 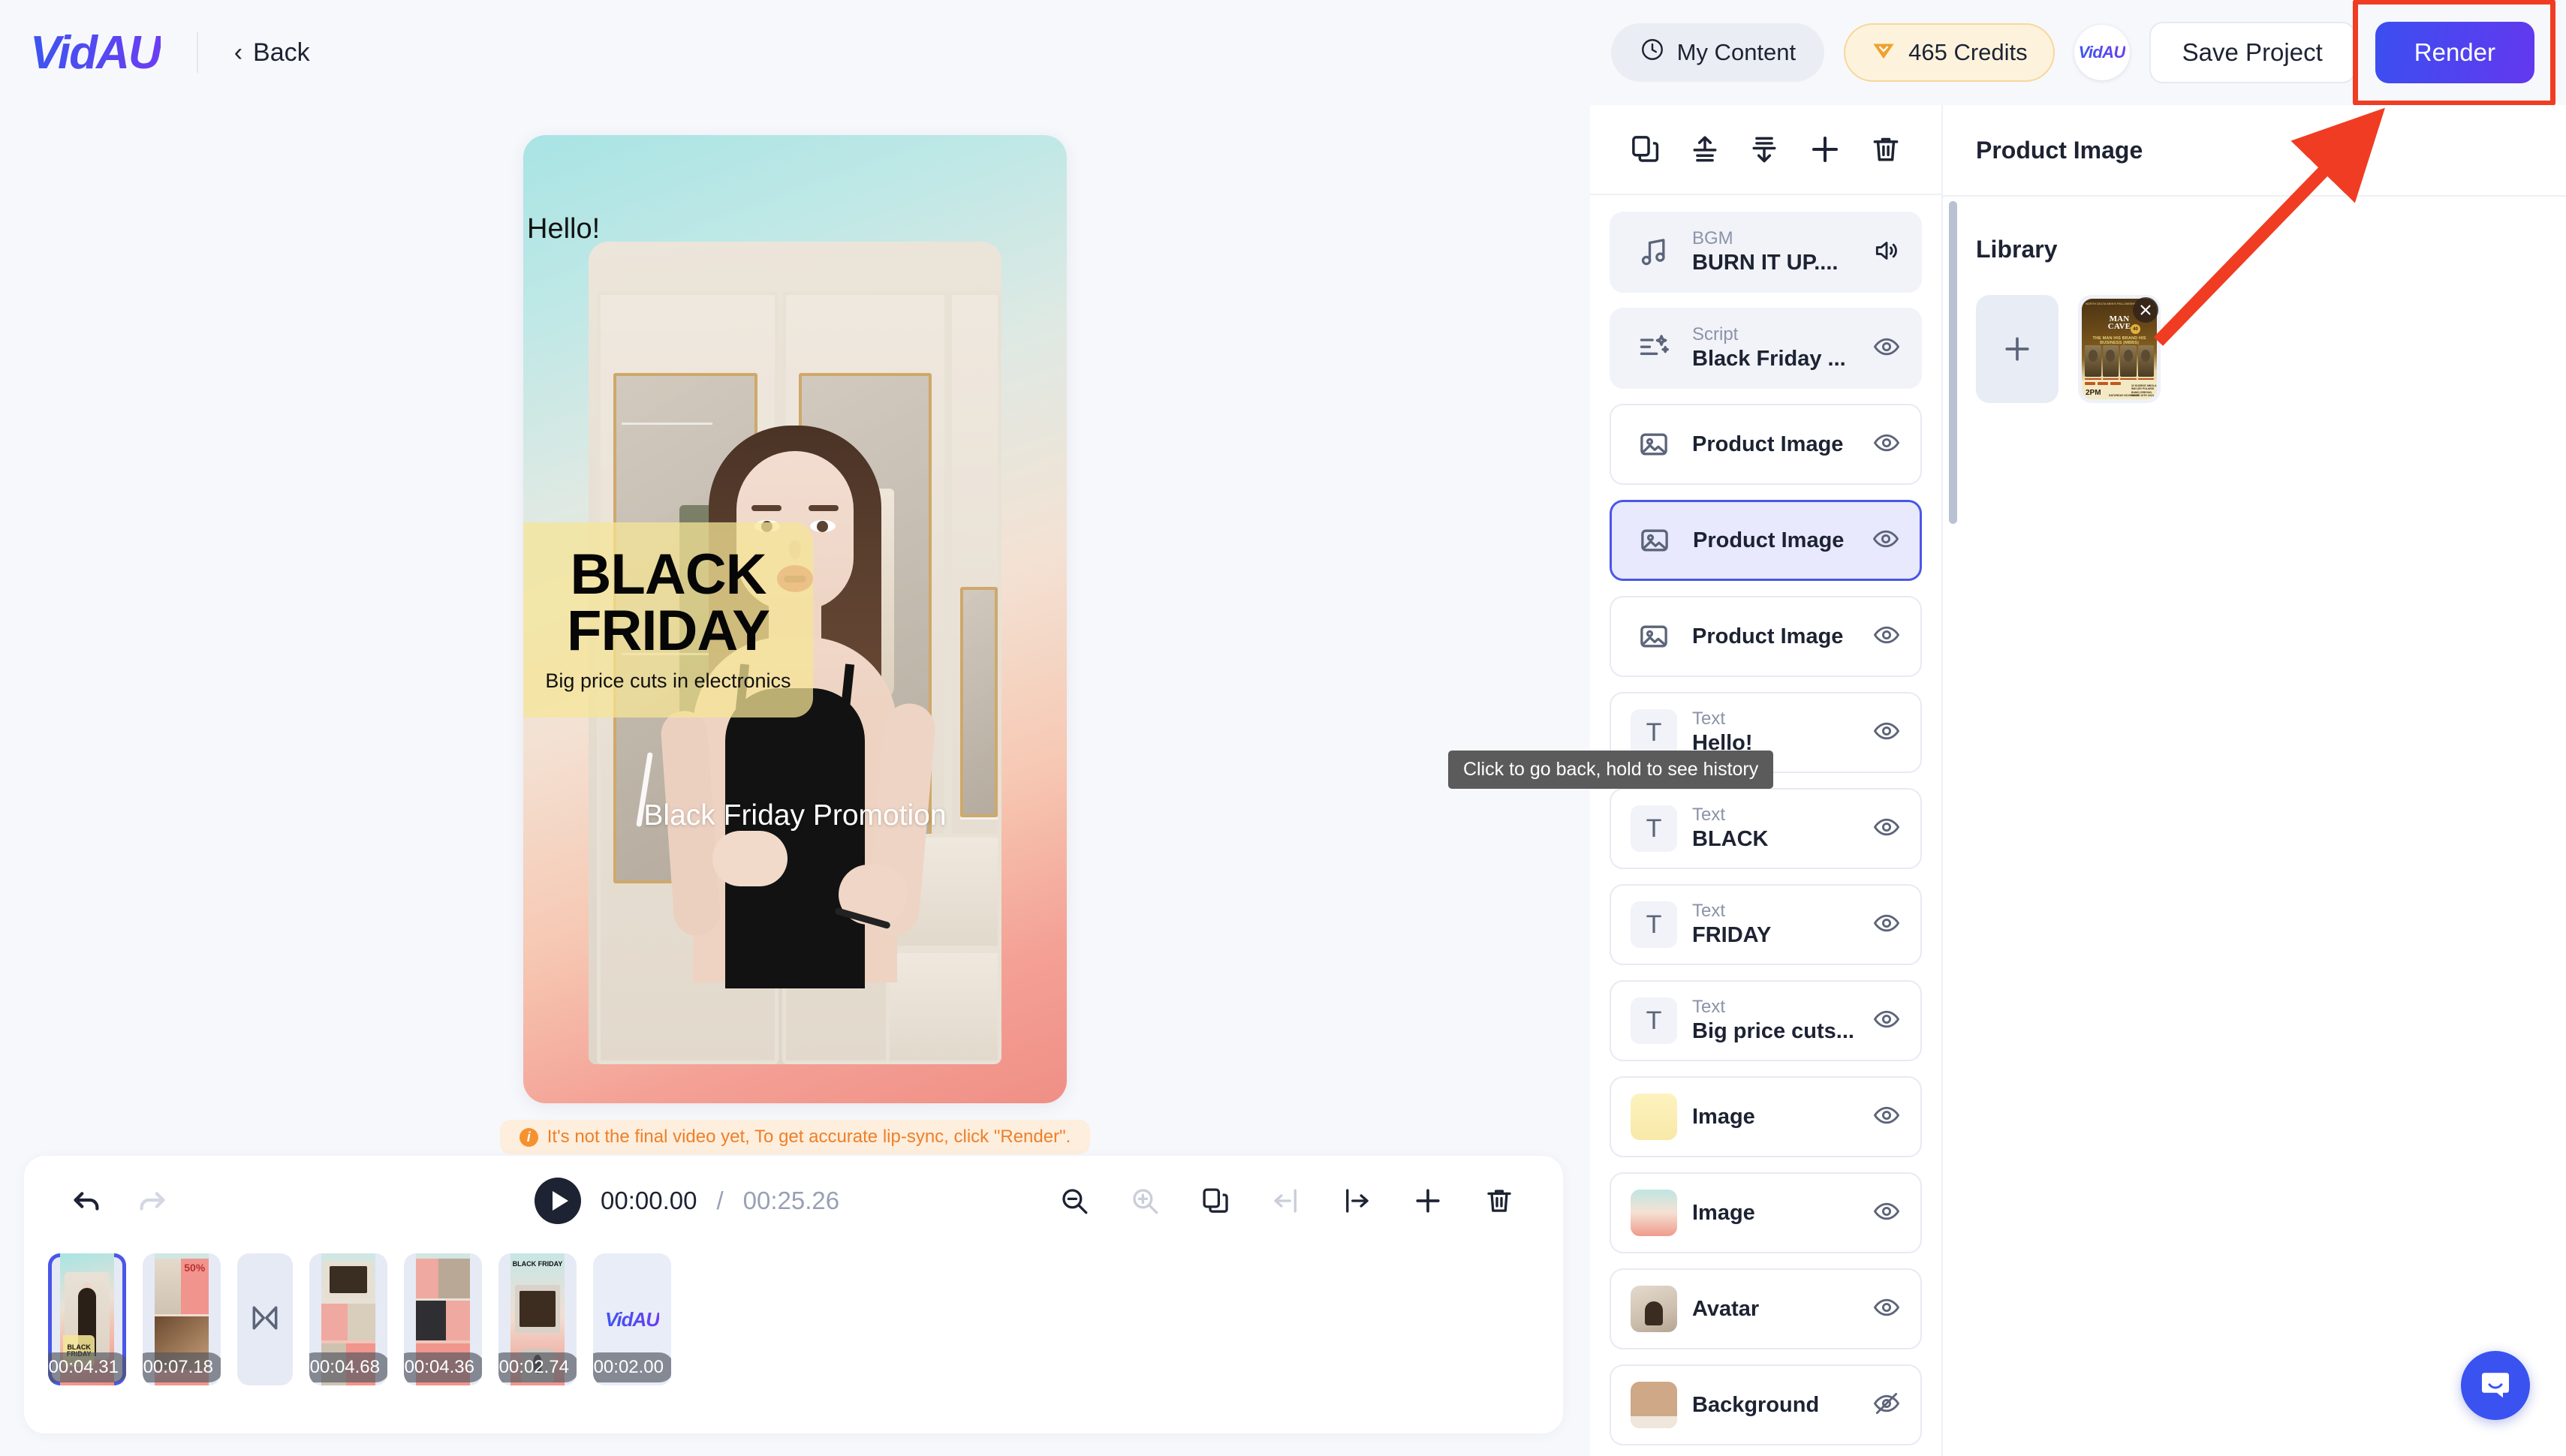 I want to click on save-project-button: Save Project, so click(x=2252, y=52).